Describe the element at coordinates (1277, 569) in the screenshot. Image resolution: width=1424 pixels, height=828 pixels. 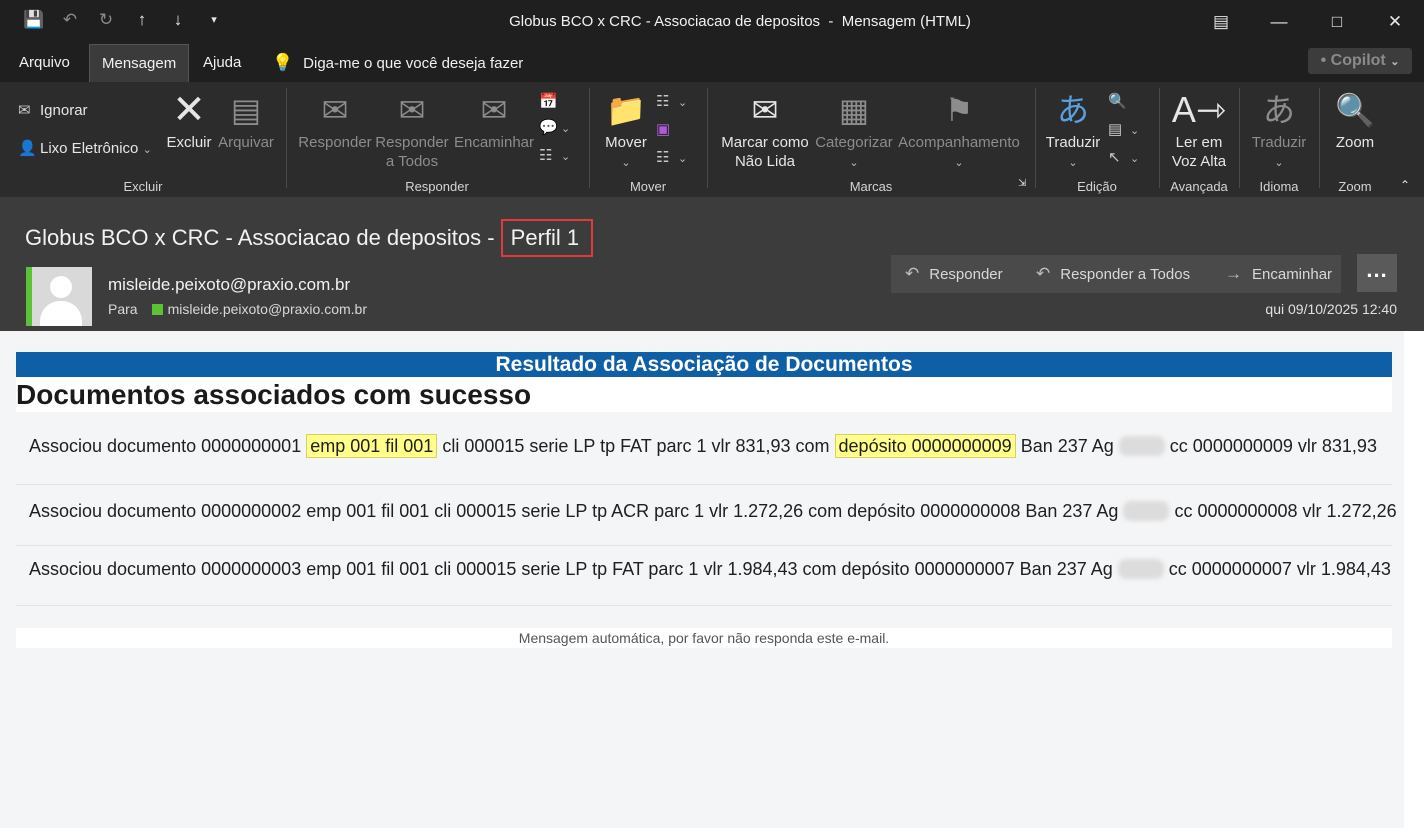
I see `row-text-part: cc 0000000007 vlr 1.984,43` at that location.